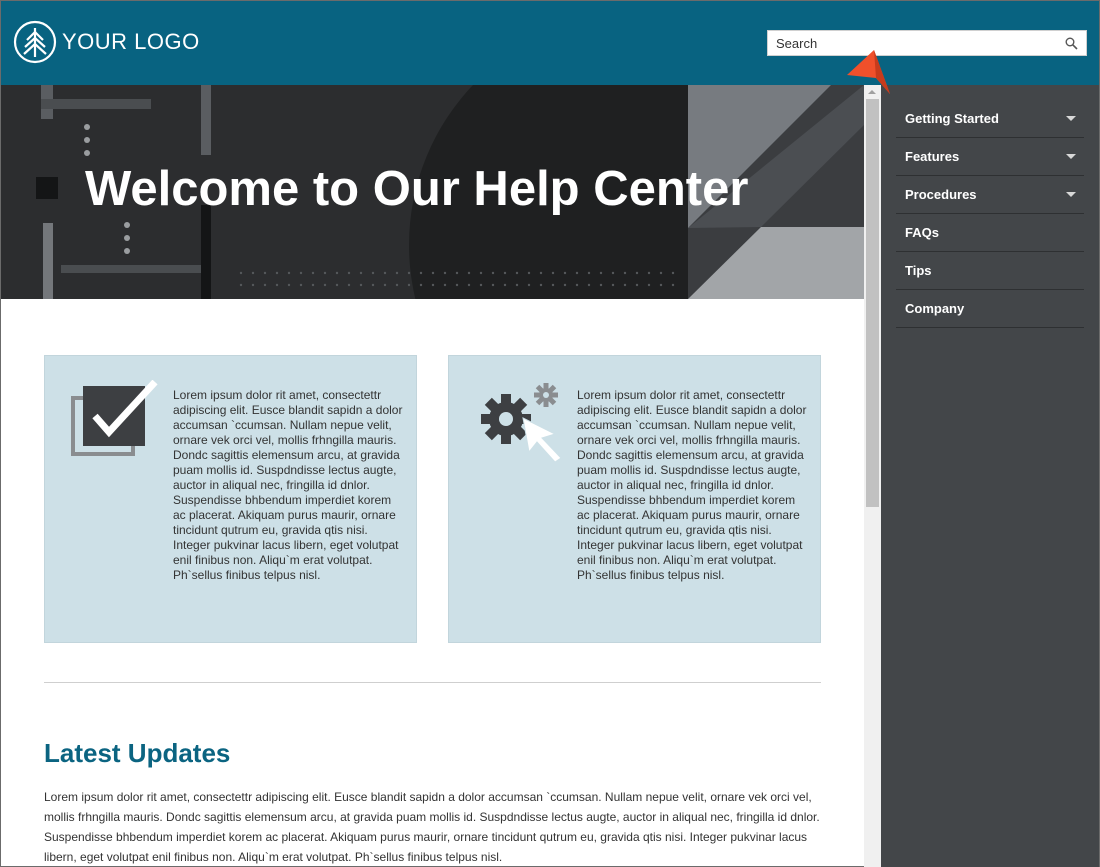 The height and width of the screenshot is (867, 1100). What do you see at coordinates (990, 157) in the screenshot?
I see `sidebar-item-features: Features` at bounding box center [990, 157].